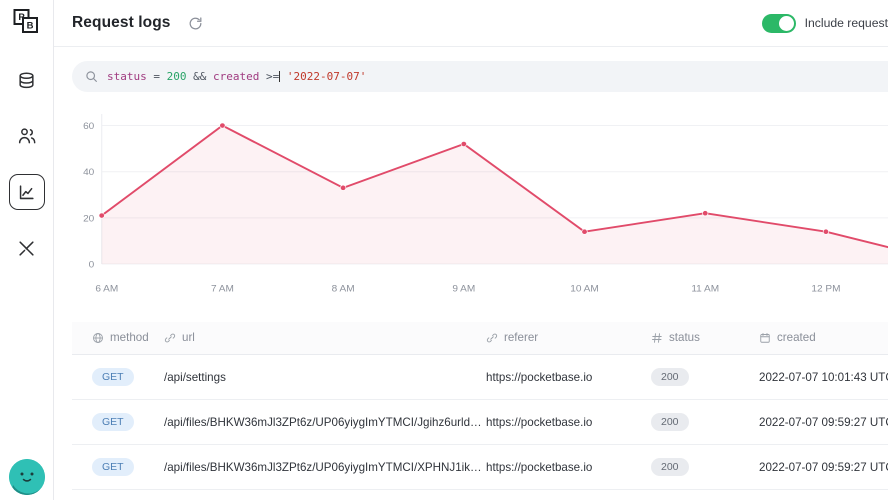 This screenshot has width=888, height=500. I want to click on app-logo: P B, so click(27, 23).